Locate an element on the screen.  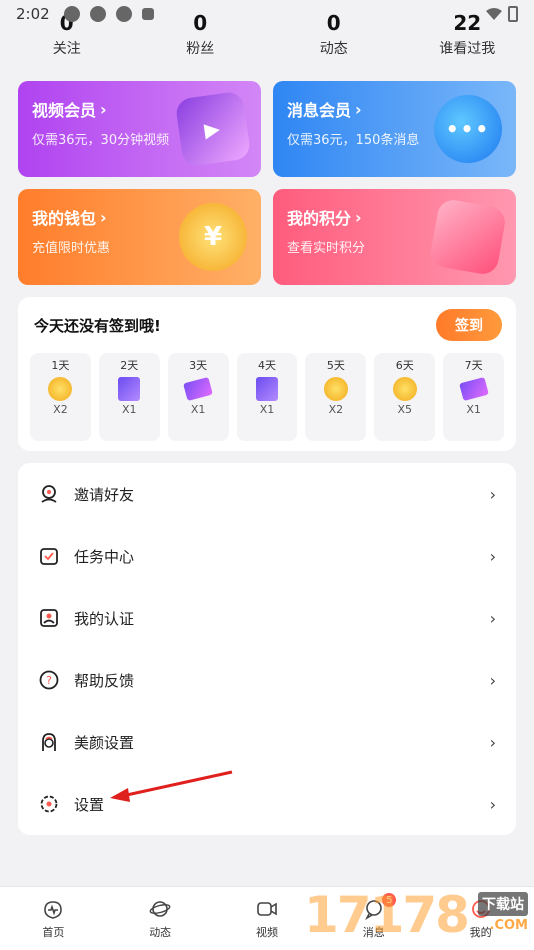
card-title-text: 我的钱包 is located at coordinates (64, 218).